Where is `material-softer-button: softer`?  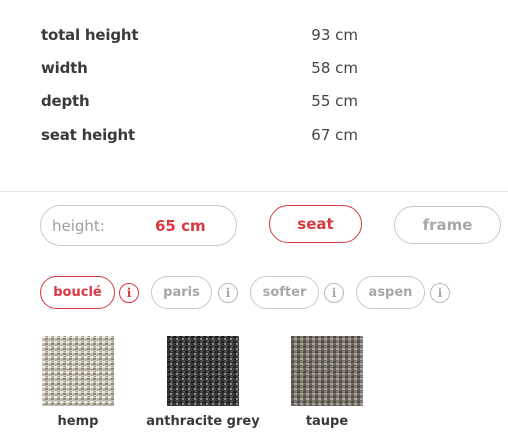 material-softer-button: softer is located at coordinates (284, 292).